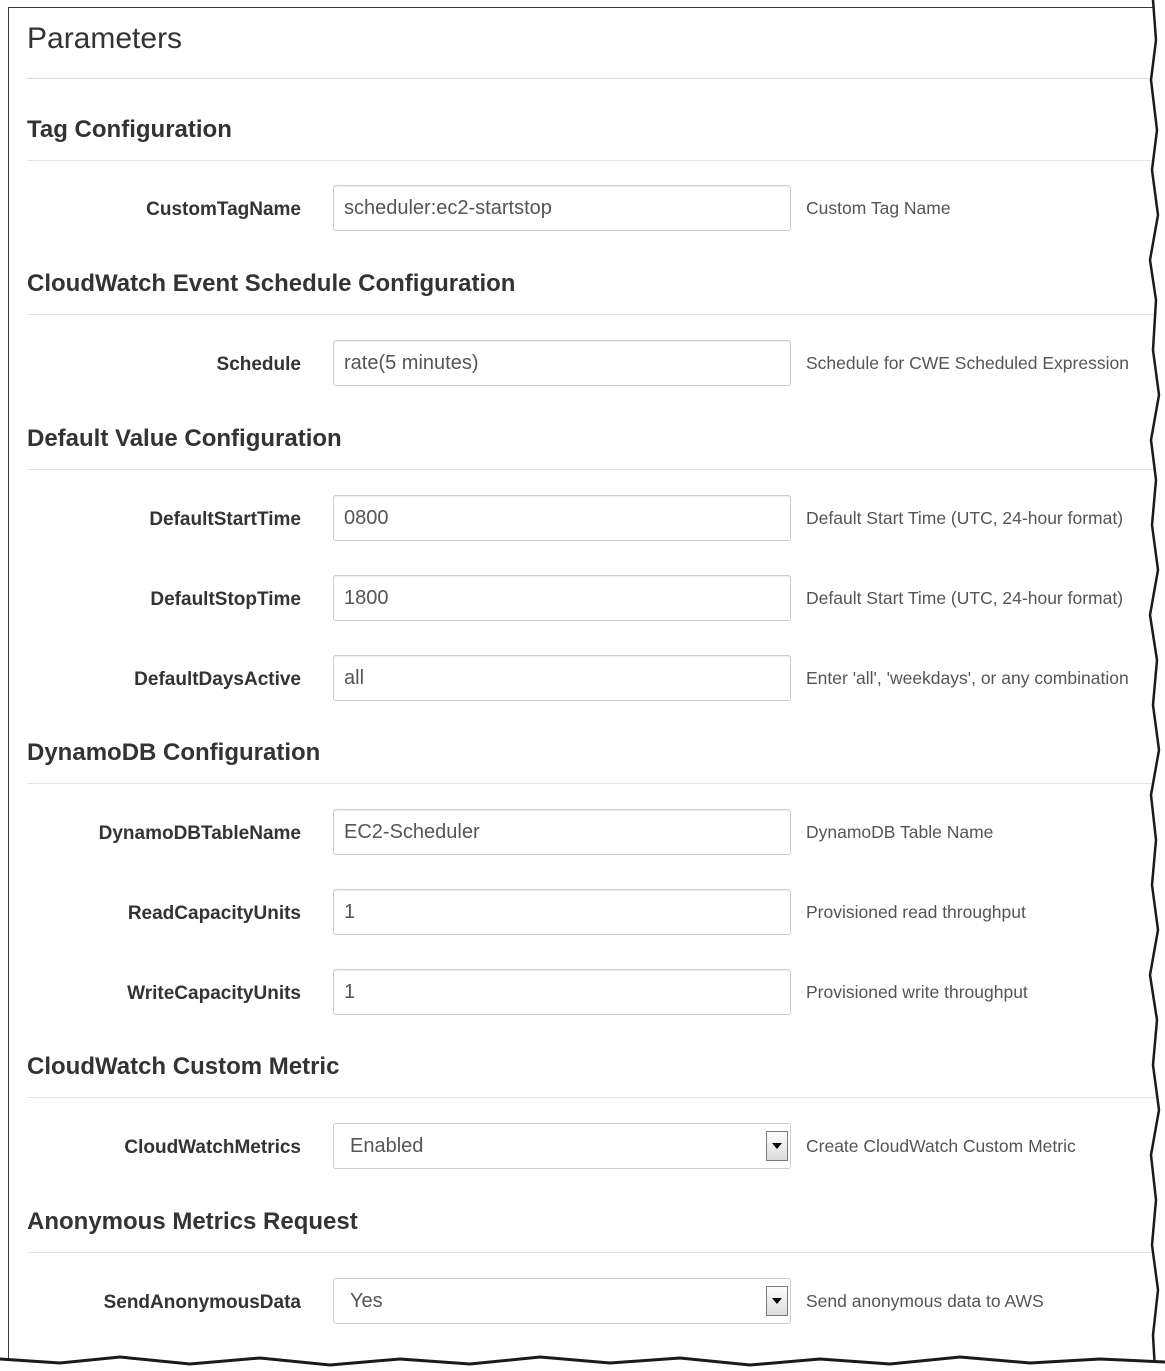  What do you see at coordinates (562, 678) in the screenshot?
I see `defaultdaysactive-input` at bounding box center [562, 678].